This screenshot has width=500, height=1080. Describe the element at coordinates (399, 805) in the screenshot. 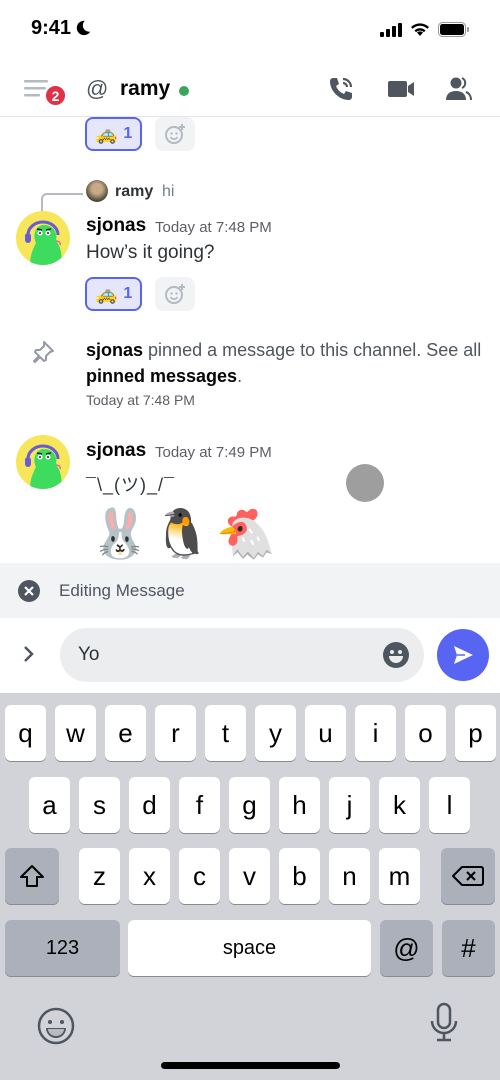

I see `key-k: k` at that location.